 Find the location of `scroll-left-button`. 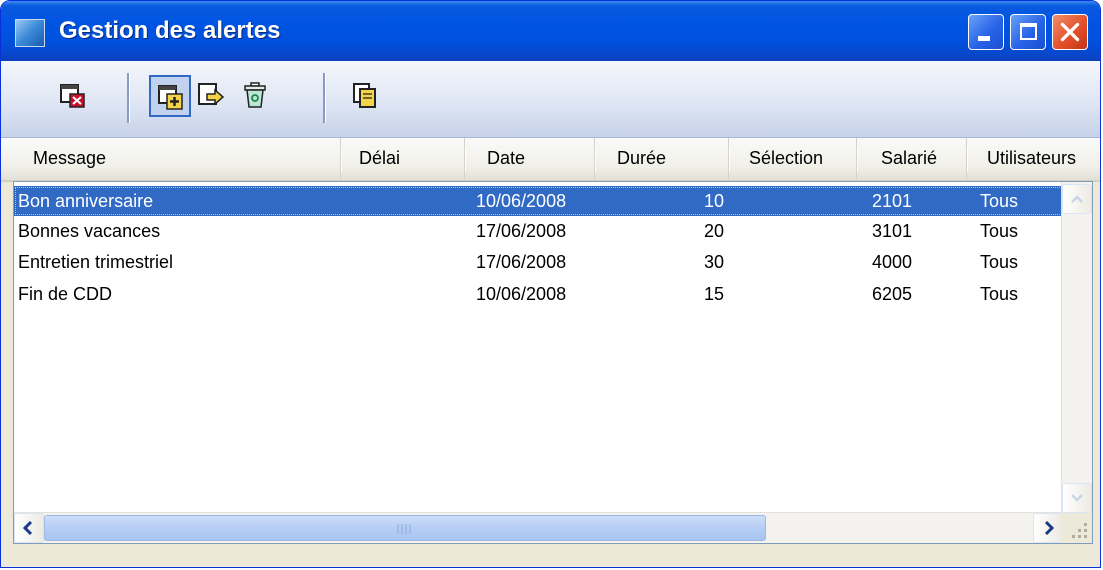

scroll-left-button is located at coordinates (29, 528).